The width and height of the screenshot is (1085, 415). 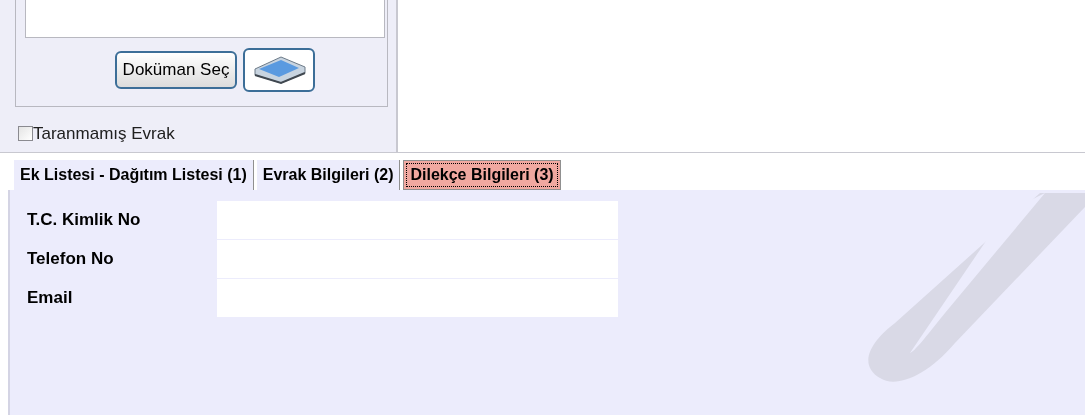 I want to click on field-label: Email, so click(x=50, y=297).